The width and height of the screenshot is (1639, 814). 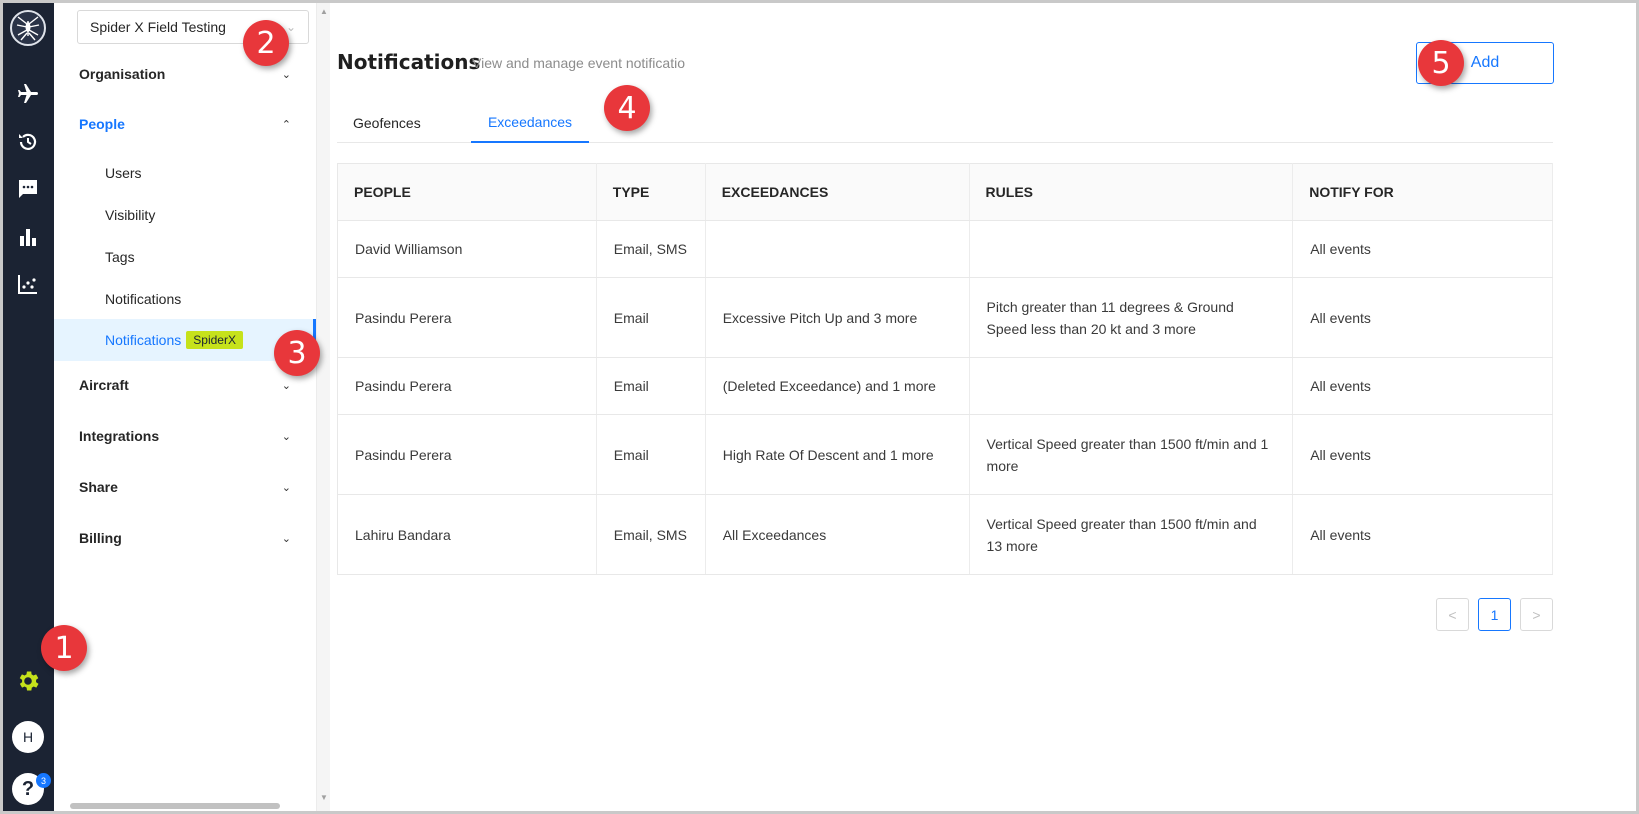 I want to click on callout-1: 1, so click(x=64, y=648).